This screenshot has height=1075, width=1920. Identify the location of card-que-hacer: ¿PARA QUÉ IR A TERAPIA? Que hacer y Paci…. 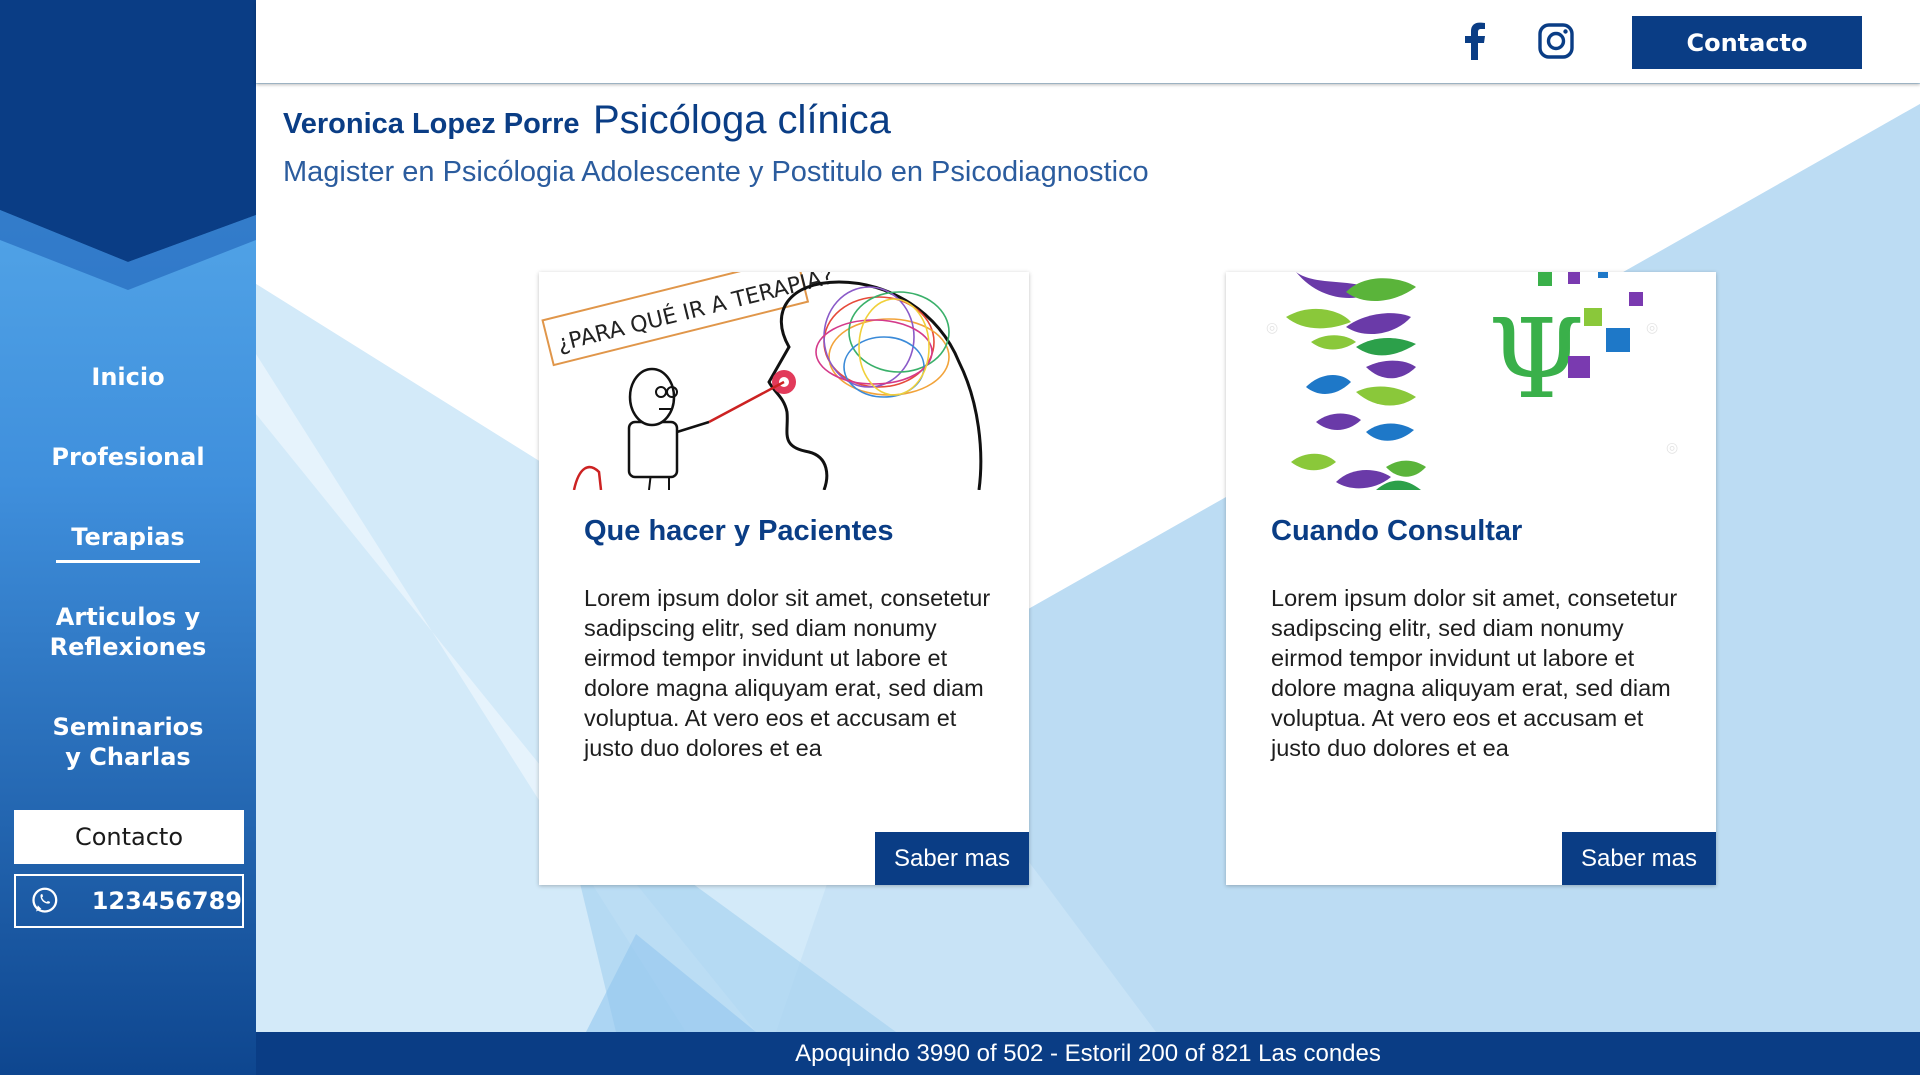
(784, 578).